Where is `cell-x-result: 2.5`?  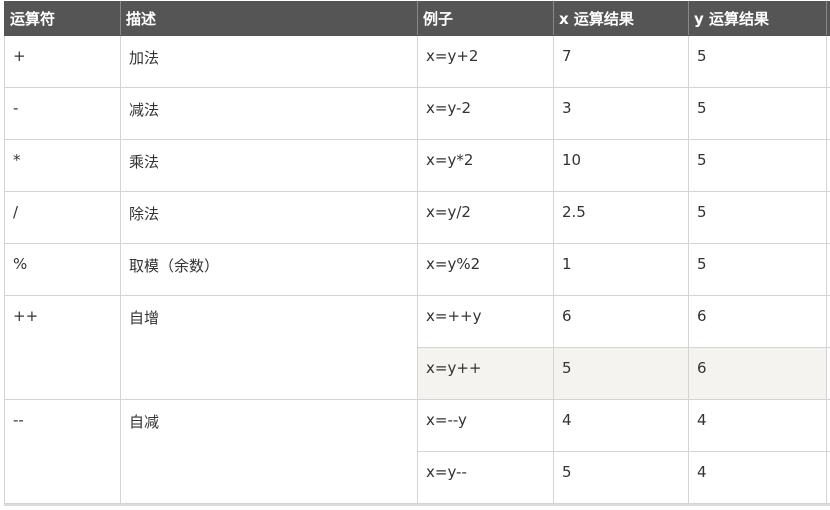
cell-x-result: 2.5 is located at coordinates (621, 217).